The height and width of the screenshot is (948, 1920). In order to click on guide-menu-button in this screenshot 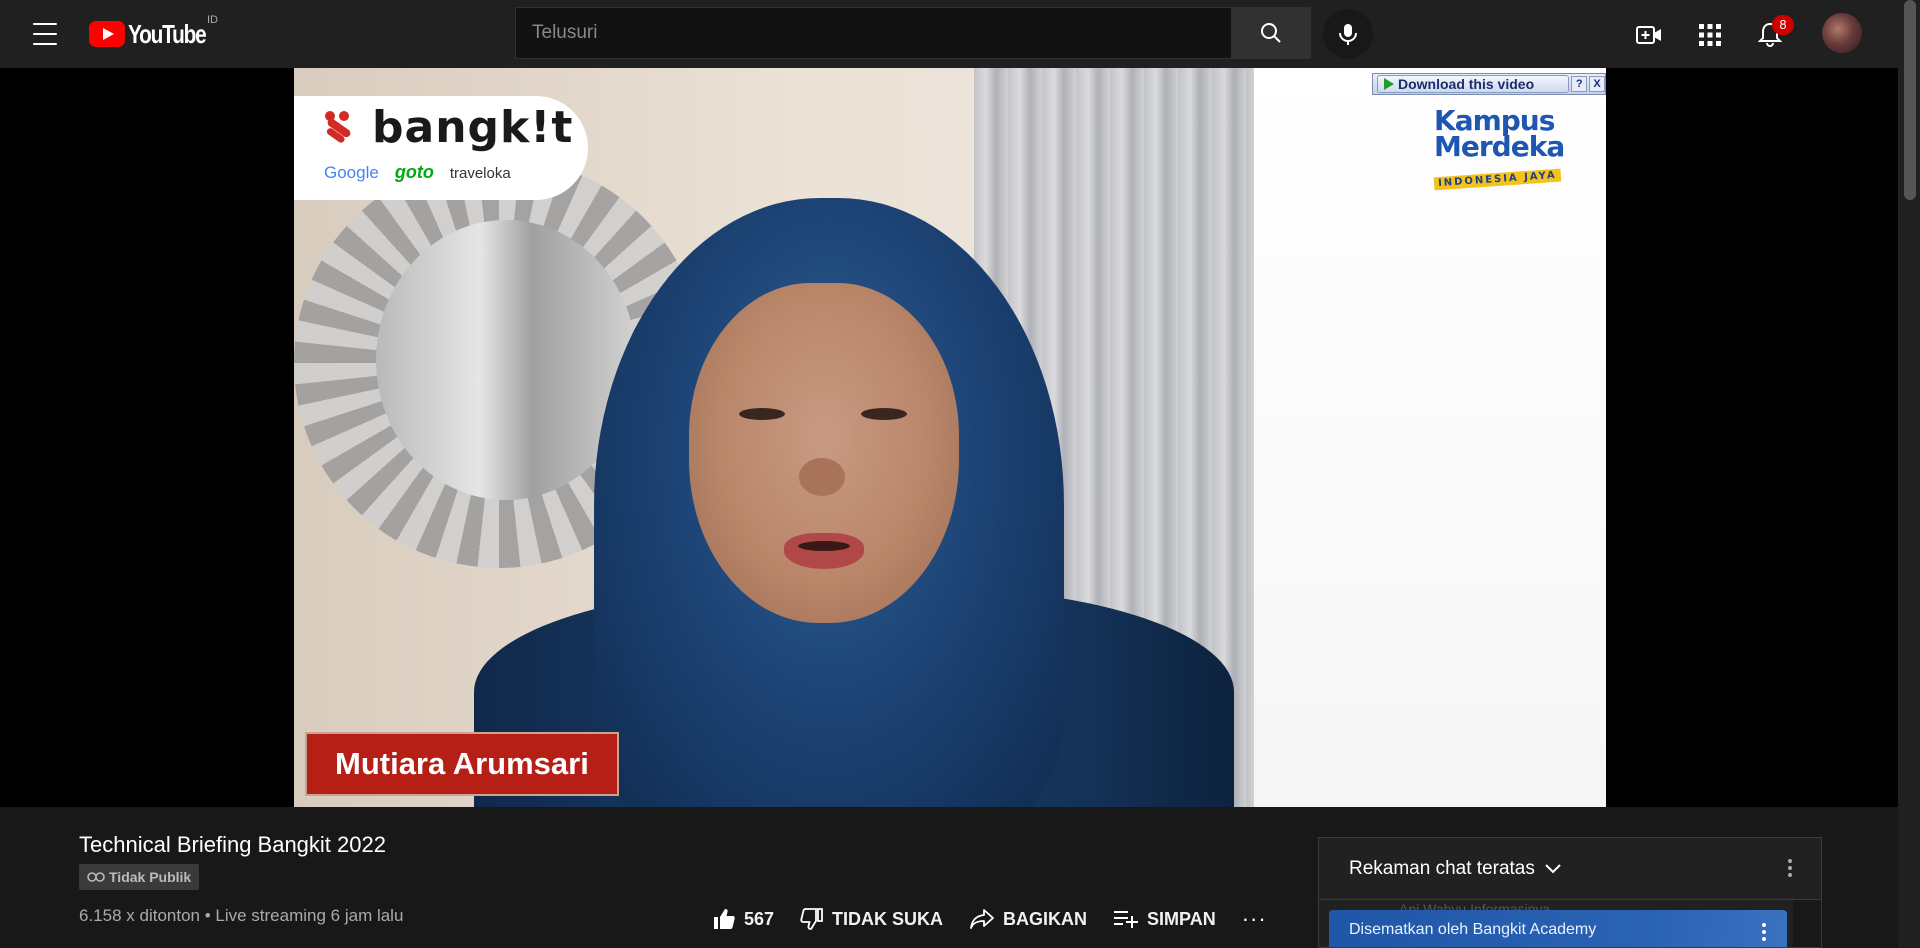, I will do `click(45, 34)`.